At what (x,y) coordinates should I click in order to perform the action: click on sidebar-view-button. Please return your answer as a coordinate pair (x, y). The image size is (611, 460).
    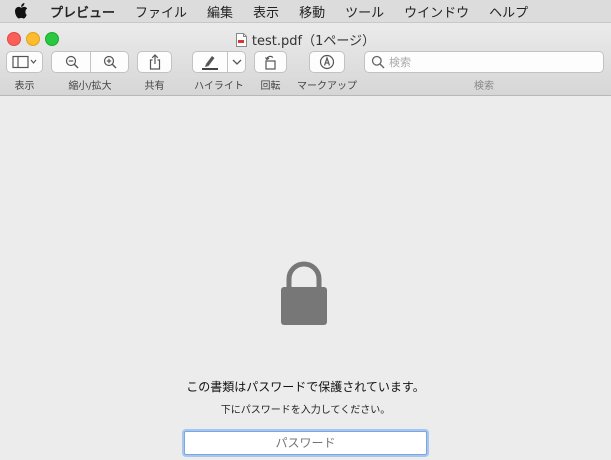
    Looking at the image, I should click on (24, 62).